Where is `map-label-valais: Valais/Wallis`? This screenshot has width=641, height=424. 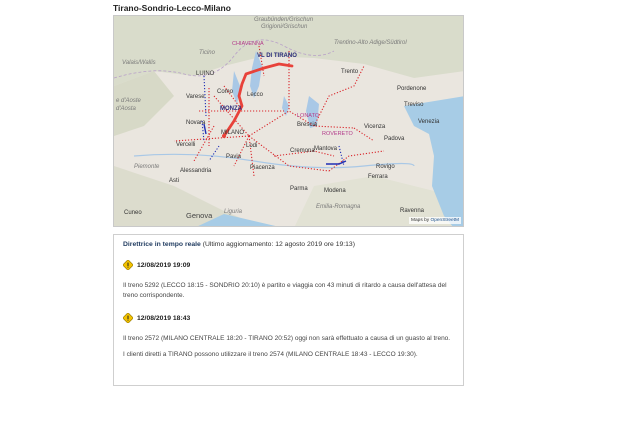 map-label-valais: Valais/Wallis is located at coordinates (139, 63).